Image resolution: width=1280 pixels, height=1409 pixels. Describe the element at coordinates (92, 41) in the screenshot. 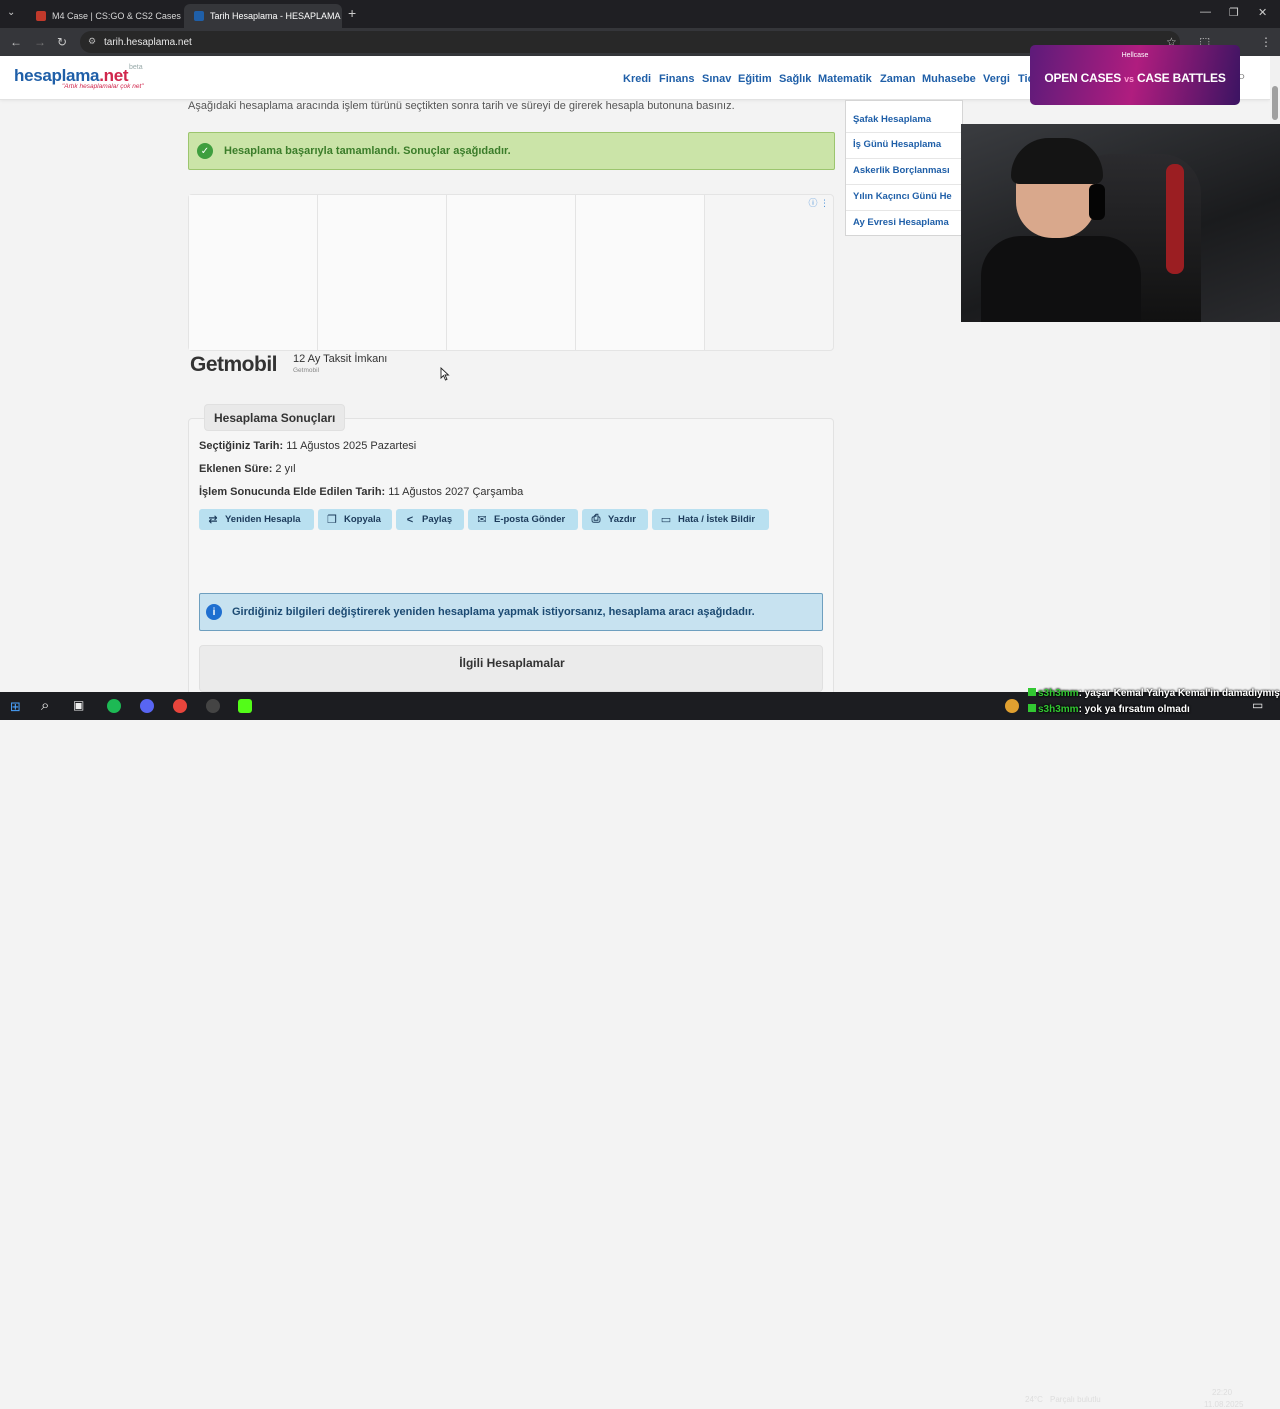

I see `site-info-icon: ⚙` at that location.